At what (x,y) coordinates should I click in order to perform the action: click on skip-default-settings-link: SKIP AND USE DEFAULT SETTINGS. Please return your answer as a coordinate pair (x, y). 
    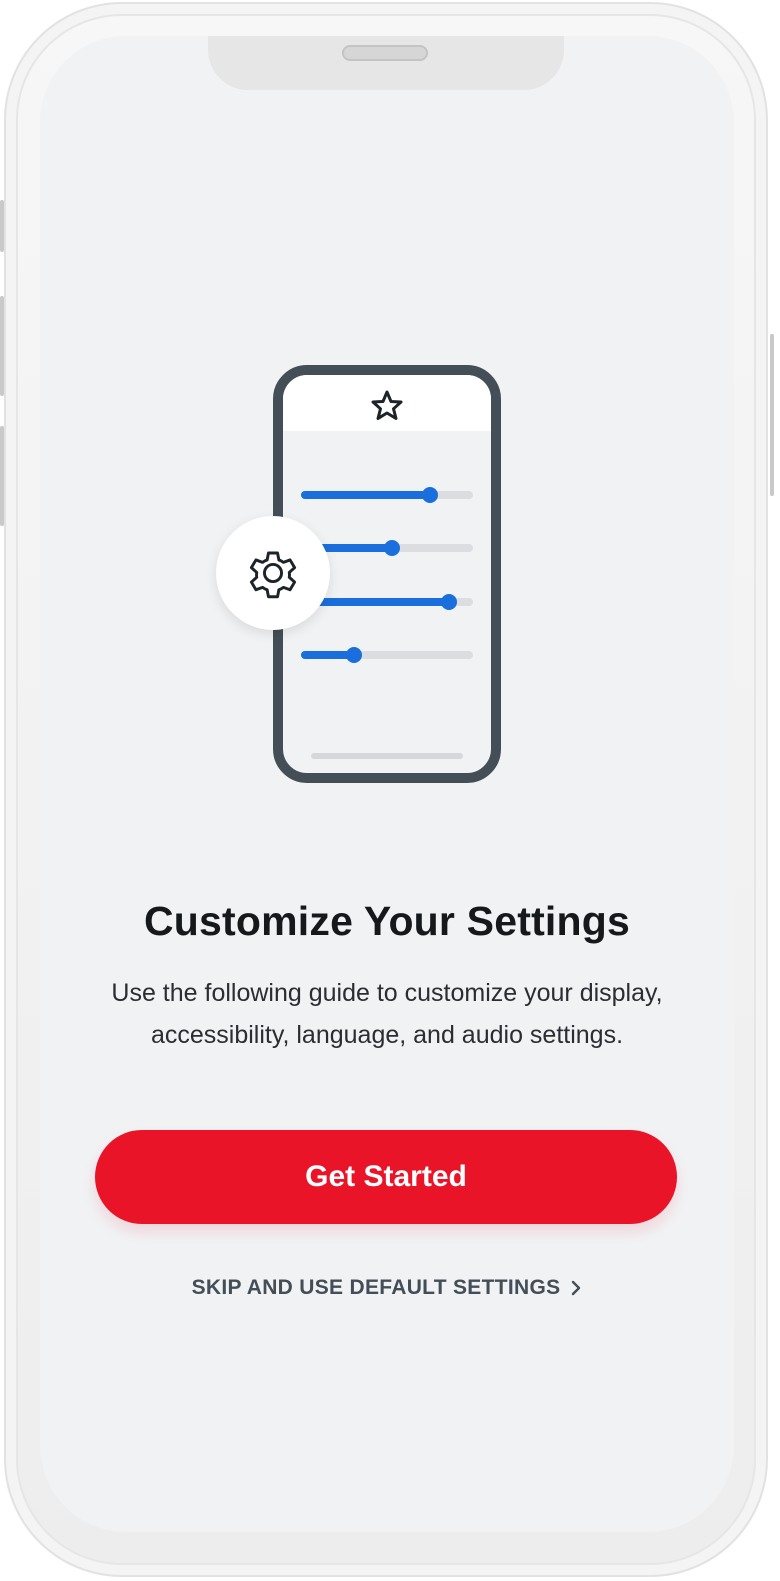
    Looking at the image, I should click on (387, 1288).